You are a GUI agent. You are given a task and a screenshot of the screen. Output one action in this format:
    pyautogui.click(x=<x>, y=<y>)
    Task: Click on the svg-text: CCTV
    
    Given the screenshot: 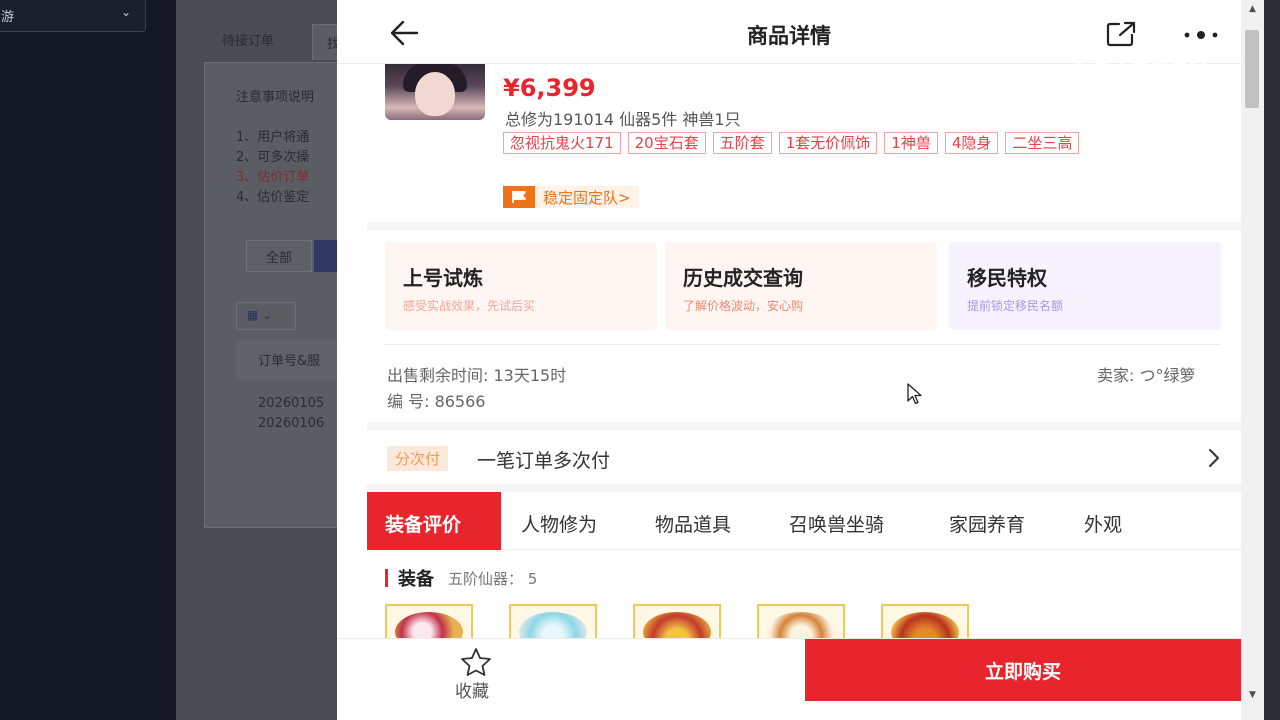 What is the action you would take?
    pyautogui.click(x=1170, y=70)
    